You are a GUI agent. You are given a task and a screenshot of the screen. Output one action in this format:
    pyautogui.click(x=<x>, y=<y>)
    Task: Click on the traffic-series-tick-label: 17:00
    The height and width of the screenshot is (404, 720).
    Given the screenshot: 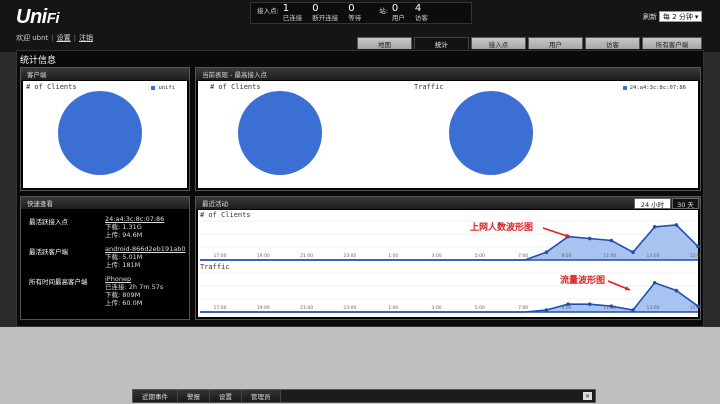 What is the action you would take?
    pyautogui.click(x=220, y=308)
    